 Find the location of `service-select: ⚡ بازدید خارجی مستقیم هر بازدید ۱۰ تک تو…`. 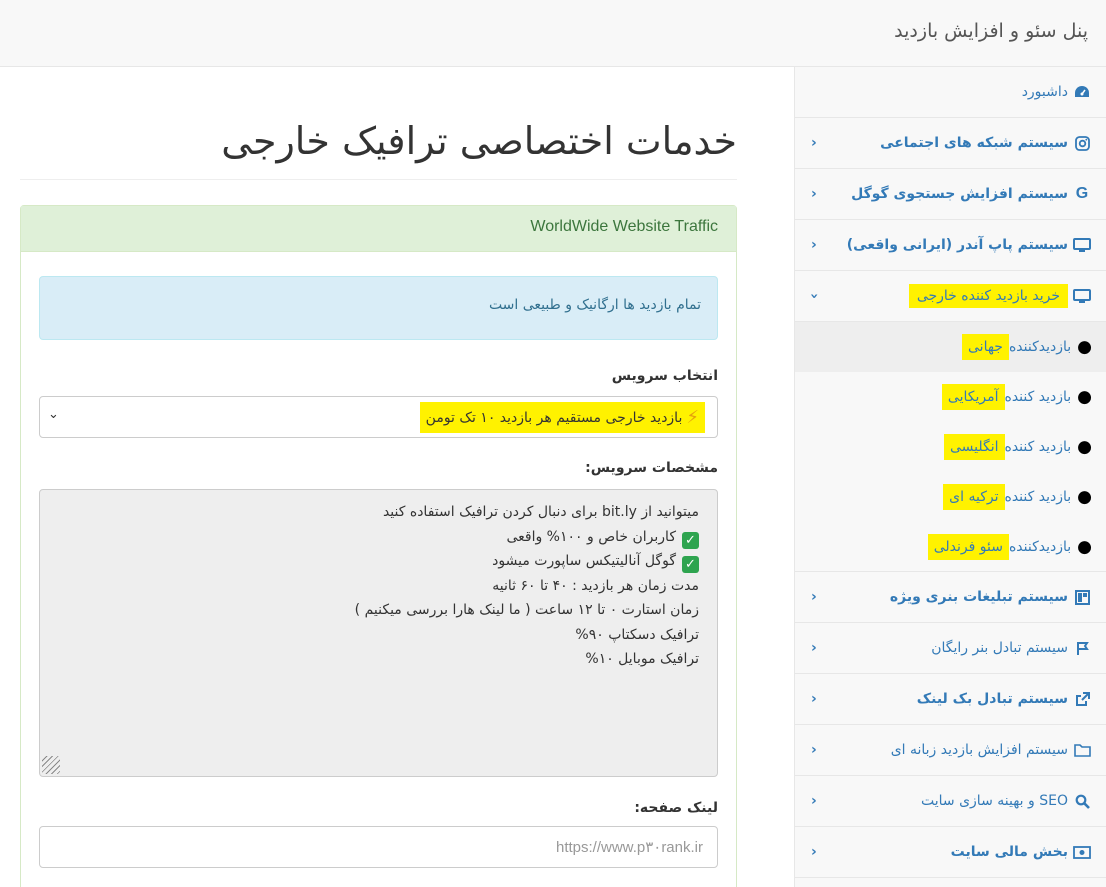

service-select: ⚡ بازدید خارجی مستقیم هر بازدید ۱۰ تک تو… is located at coordinates (378, 417).